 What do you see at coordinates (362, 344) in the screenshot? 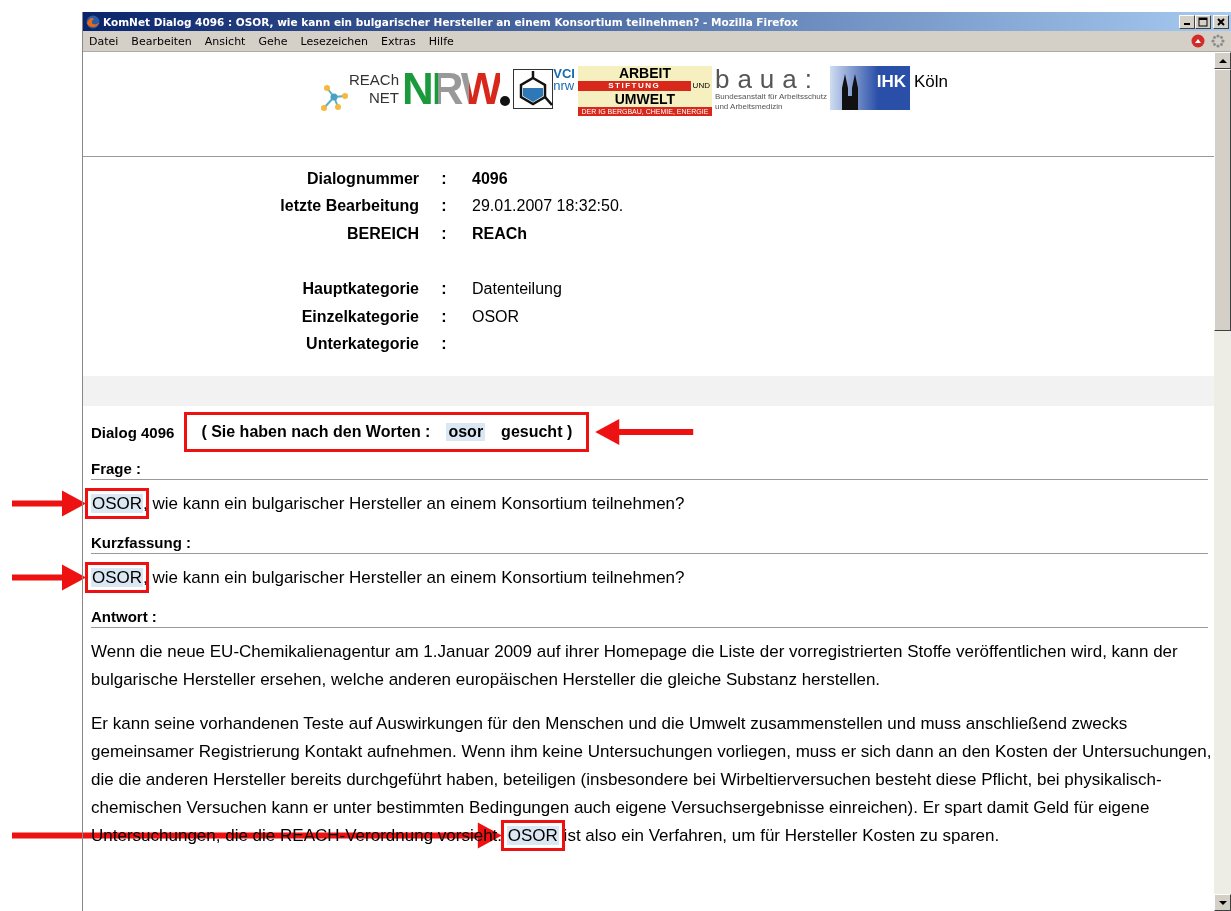
I see `field-label: Unterkategorie` at bounding box center [362, 344].